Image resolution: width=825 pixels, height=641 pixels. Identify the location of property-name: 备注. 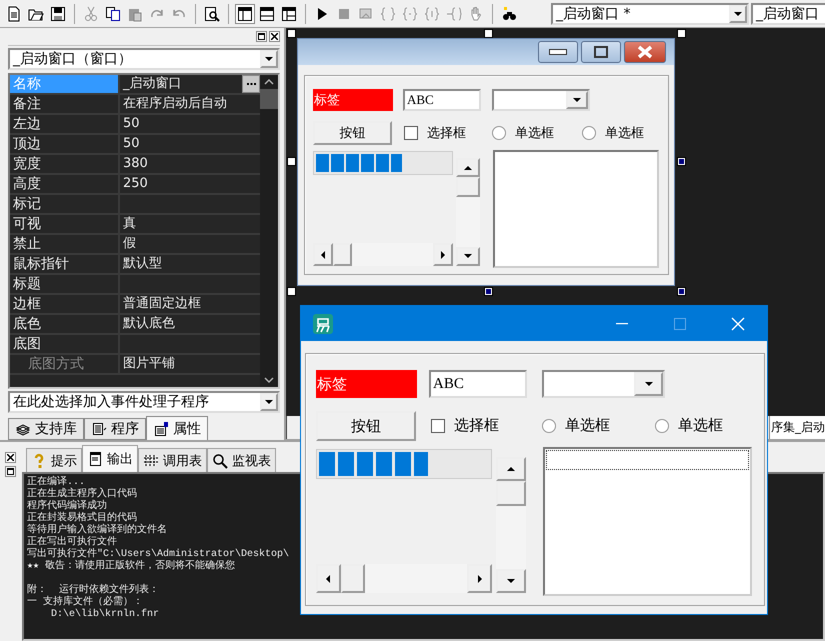
(65, 104).